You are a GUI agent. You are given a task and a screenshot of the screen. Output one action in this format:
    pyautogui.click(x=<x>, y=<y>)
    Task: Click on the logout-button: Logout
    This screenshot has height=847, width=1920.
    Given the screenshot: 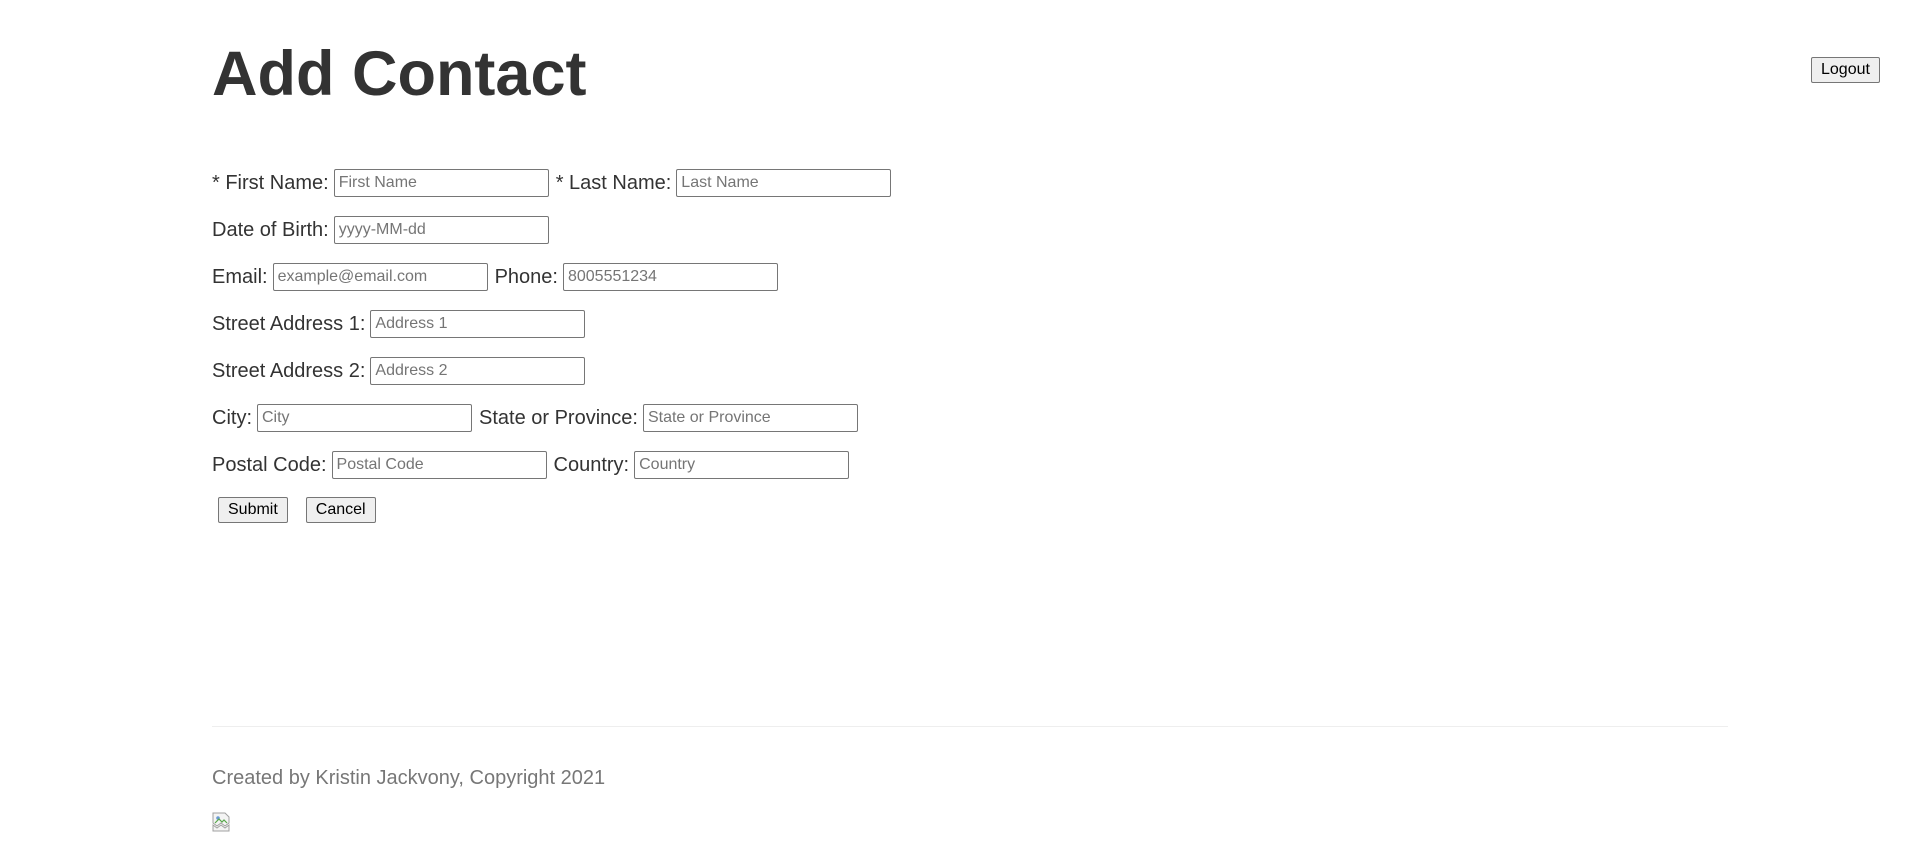 What is the action you would take?
    pyautogui.click(x=1845, y=70)
    